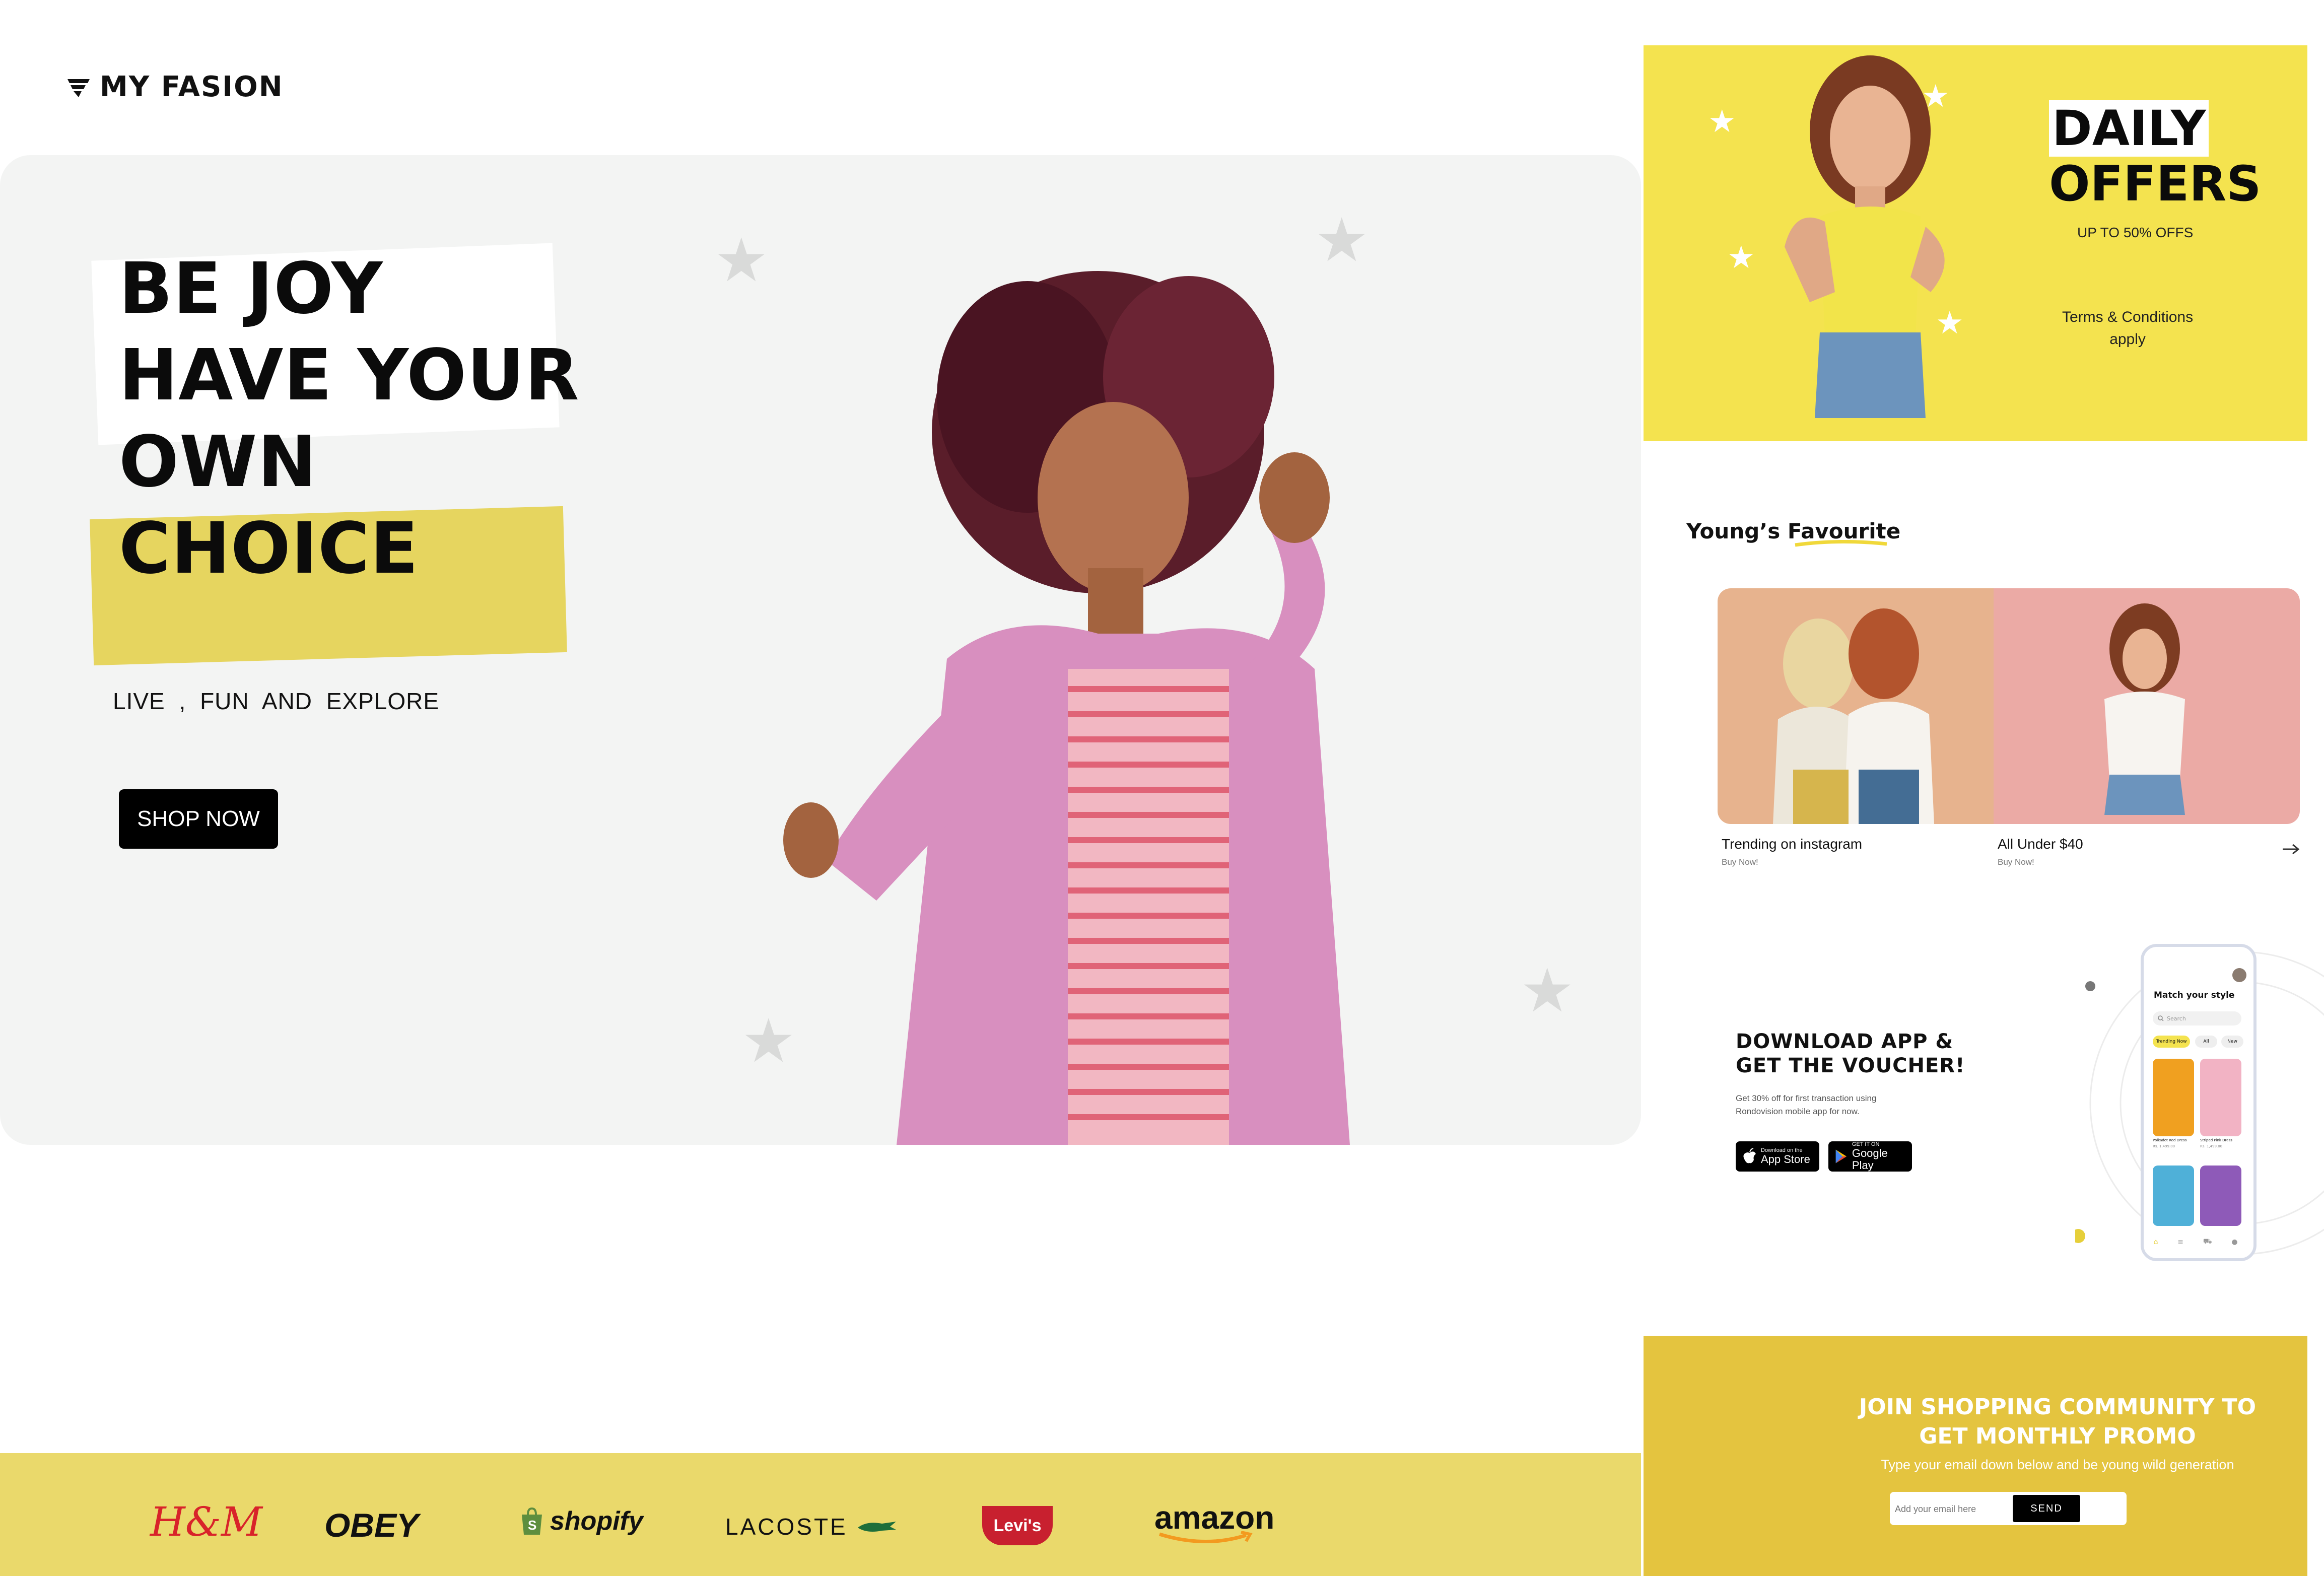 The width and height of the screenshot is (2324, 1576). I want to click on phone-product-1-price: Rs. 1,499.00, so click(2164, 1146).